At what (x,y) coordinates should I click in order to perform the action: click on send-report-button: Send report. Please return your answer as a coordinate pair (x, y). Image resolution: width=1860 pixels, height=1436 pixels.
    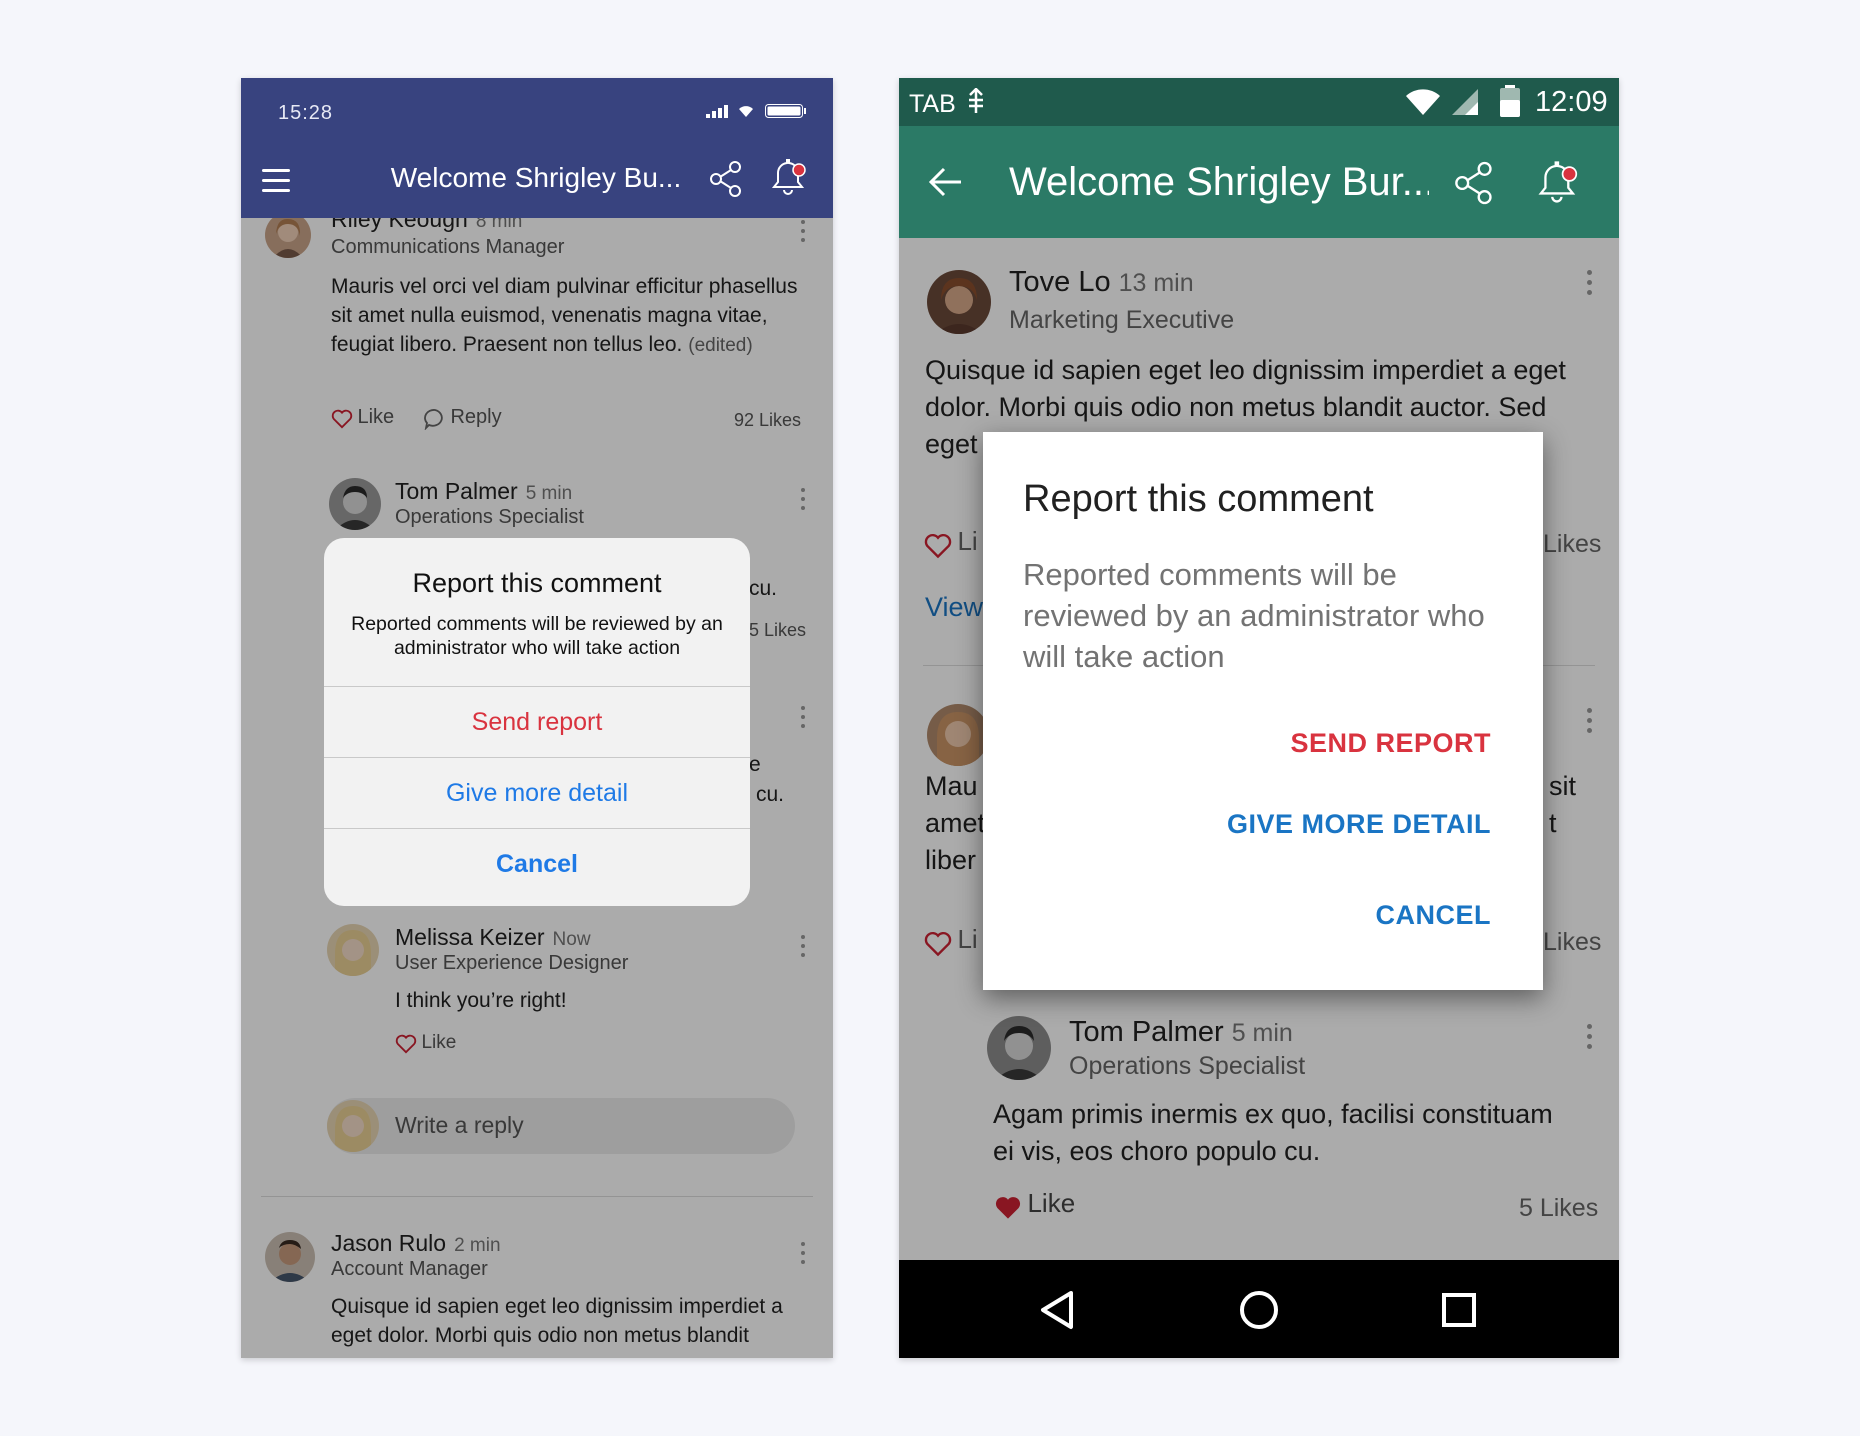
    Looking at the image, I should click on (537, 721).